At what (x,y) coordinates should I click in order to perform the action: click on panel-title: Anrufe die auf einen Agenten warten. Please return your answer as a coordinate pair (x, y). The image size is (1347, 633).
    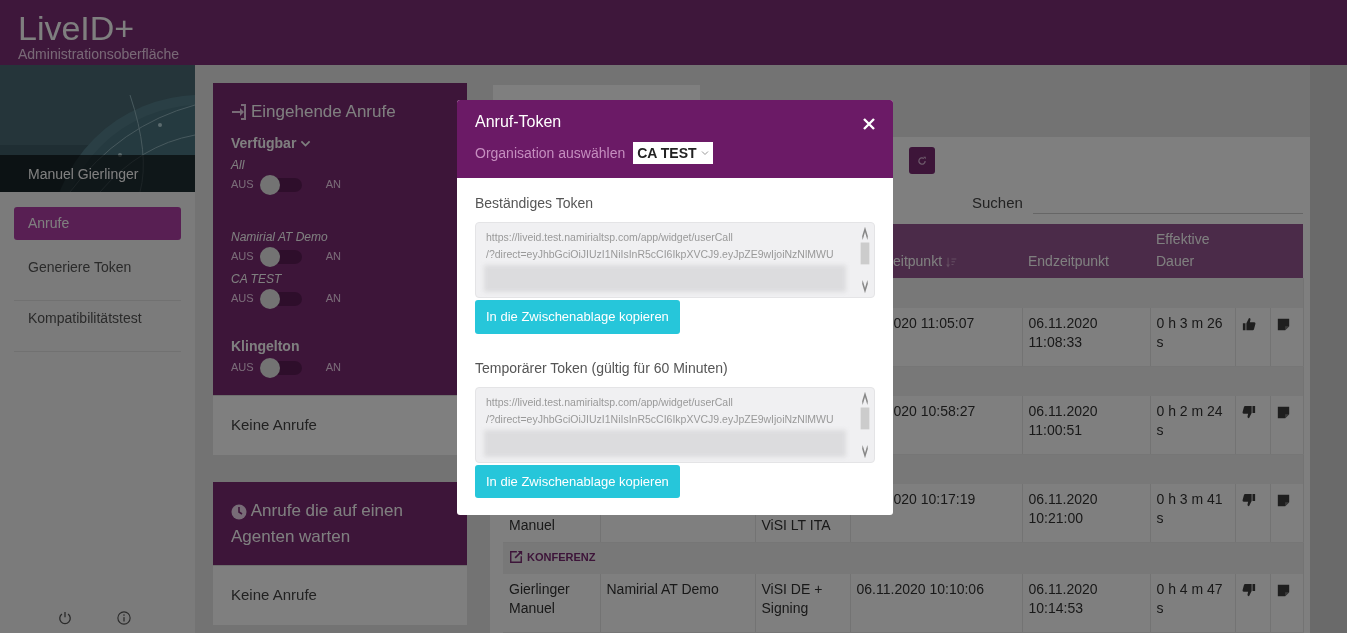
    Looking at the image, I should click on (317, 524).